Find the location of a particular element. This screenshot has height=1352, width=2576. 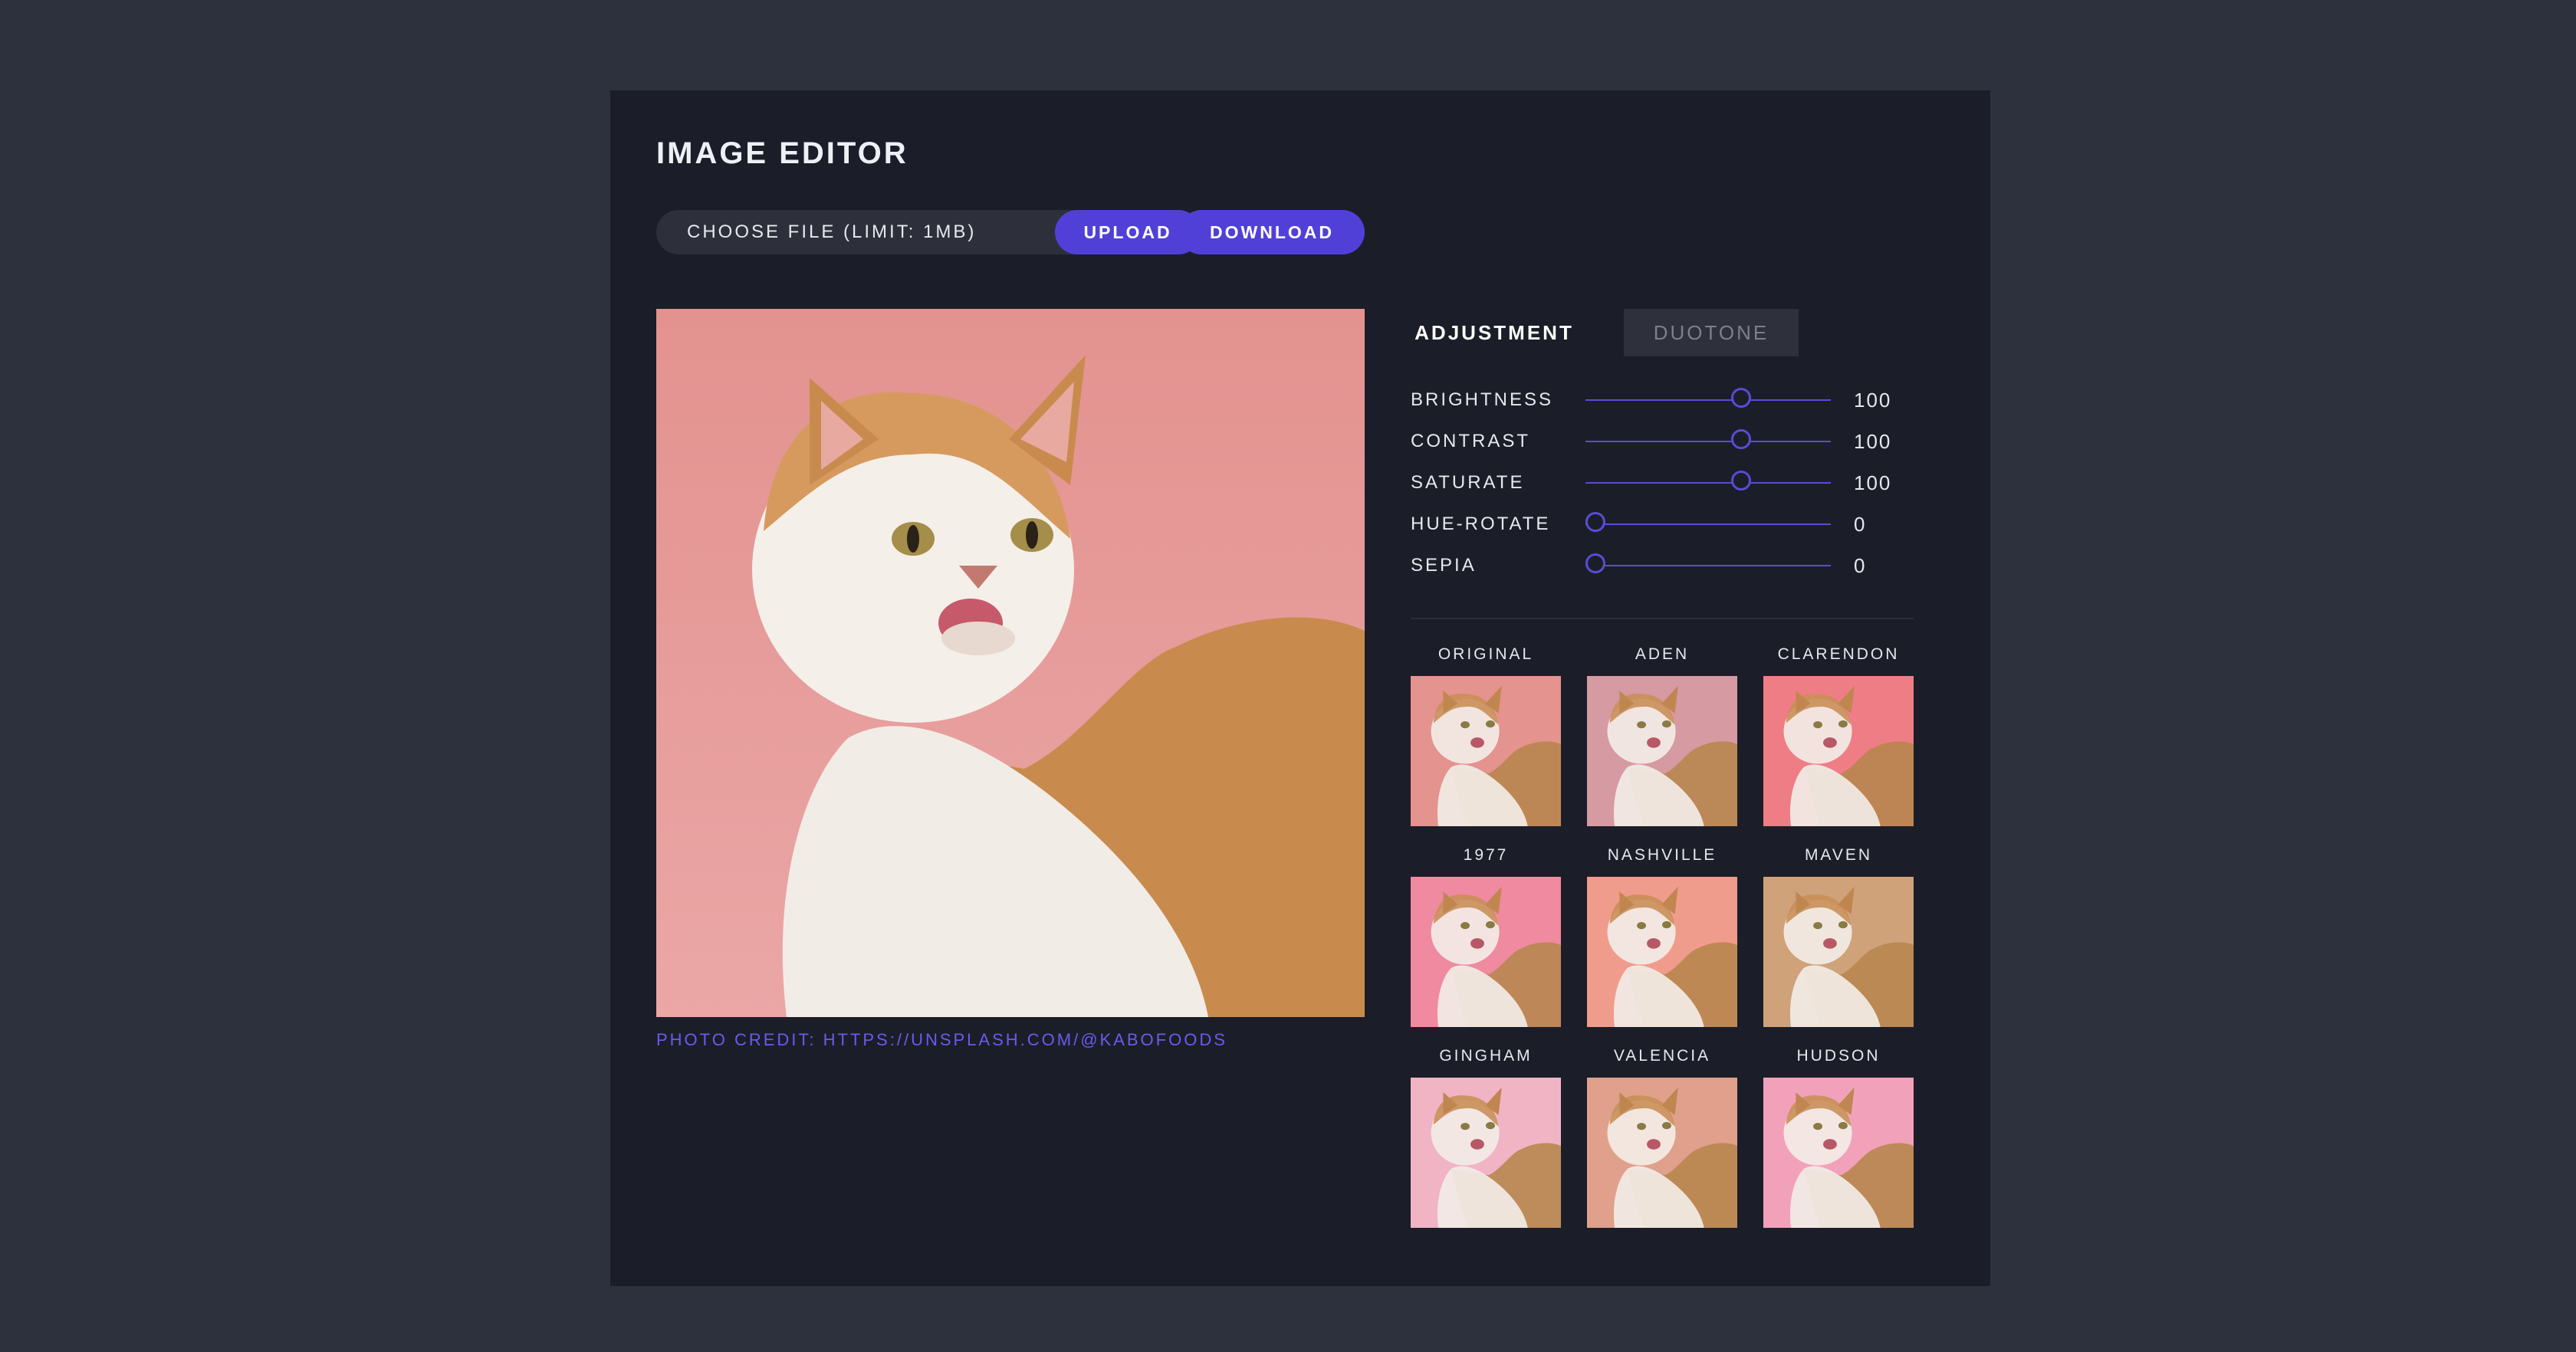

contrast-label: CONTRAST is located at coordinates (1470, 441).